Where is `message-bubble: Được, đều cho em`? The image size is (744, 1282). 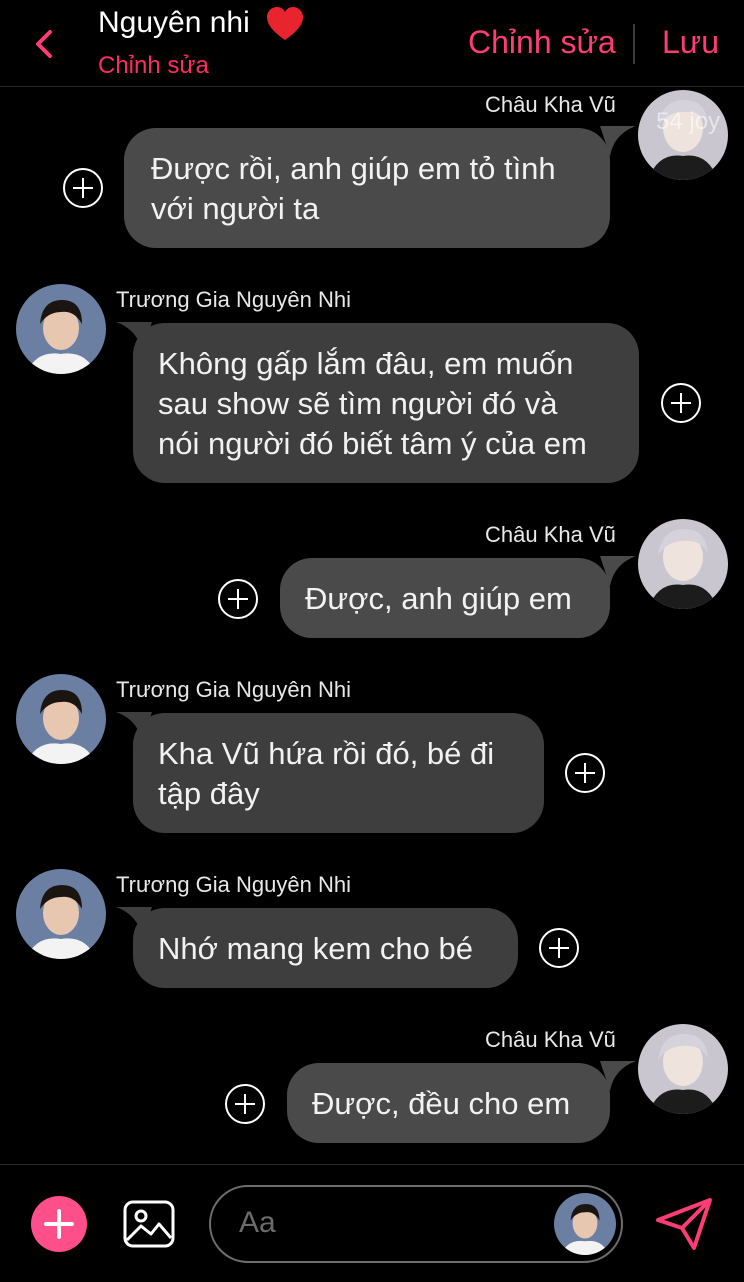 message-bubble: Được, đều cho em is located at coordinates (448, 1103).